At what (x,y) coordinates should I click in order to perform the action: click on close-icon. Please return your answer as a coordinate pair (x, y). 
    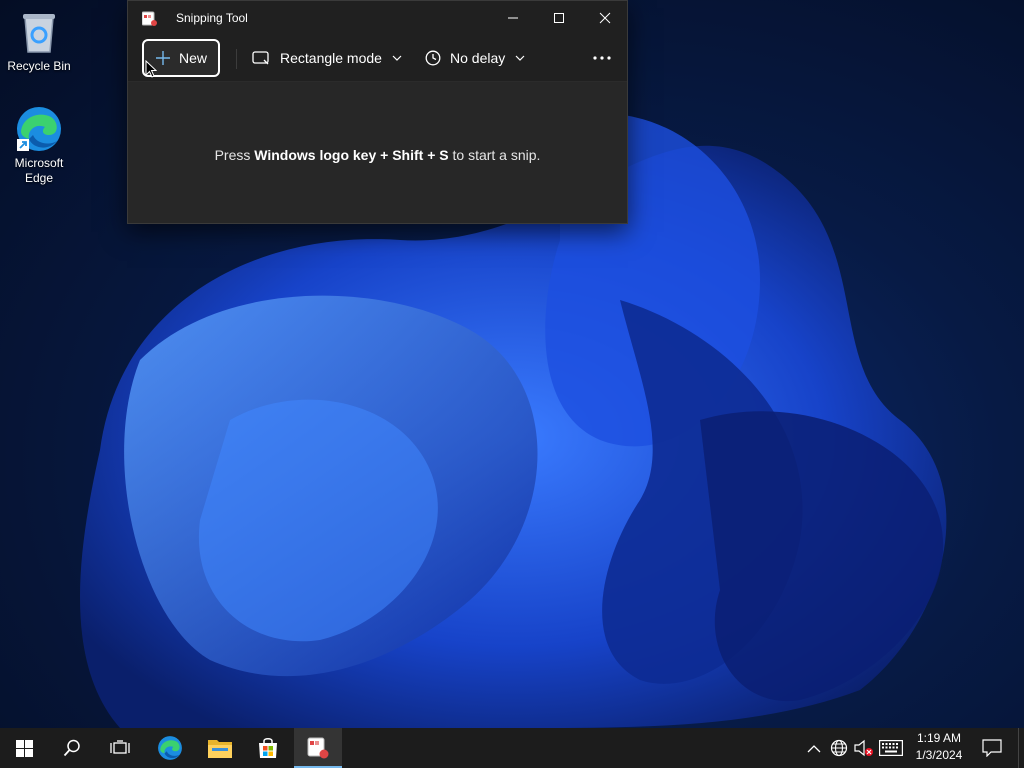
    Looking at the image, I should click on (605, 18).